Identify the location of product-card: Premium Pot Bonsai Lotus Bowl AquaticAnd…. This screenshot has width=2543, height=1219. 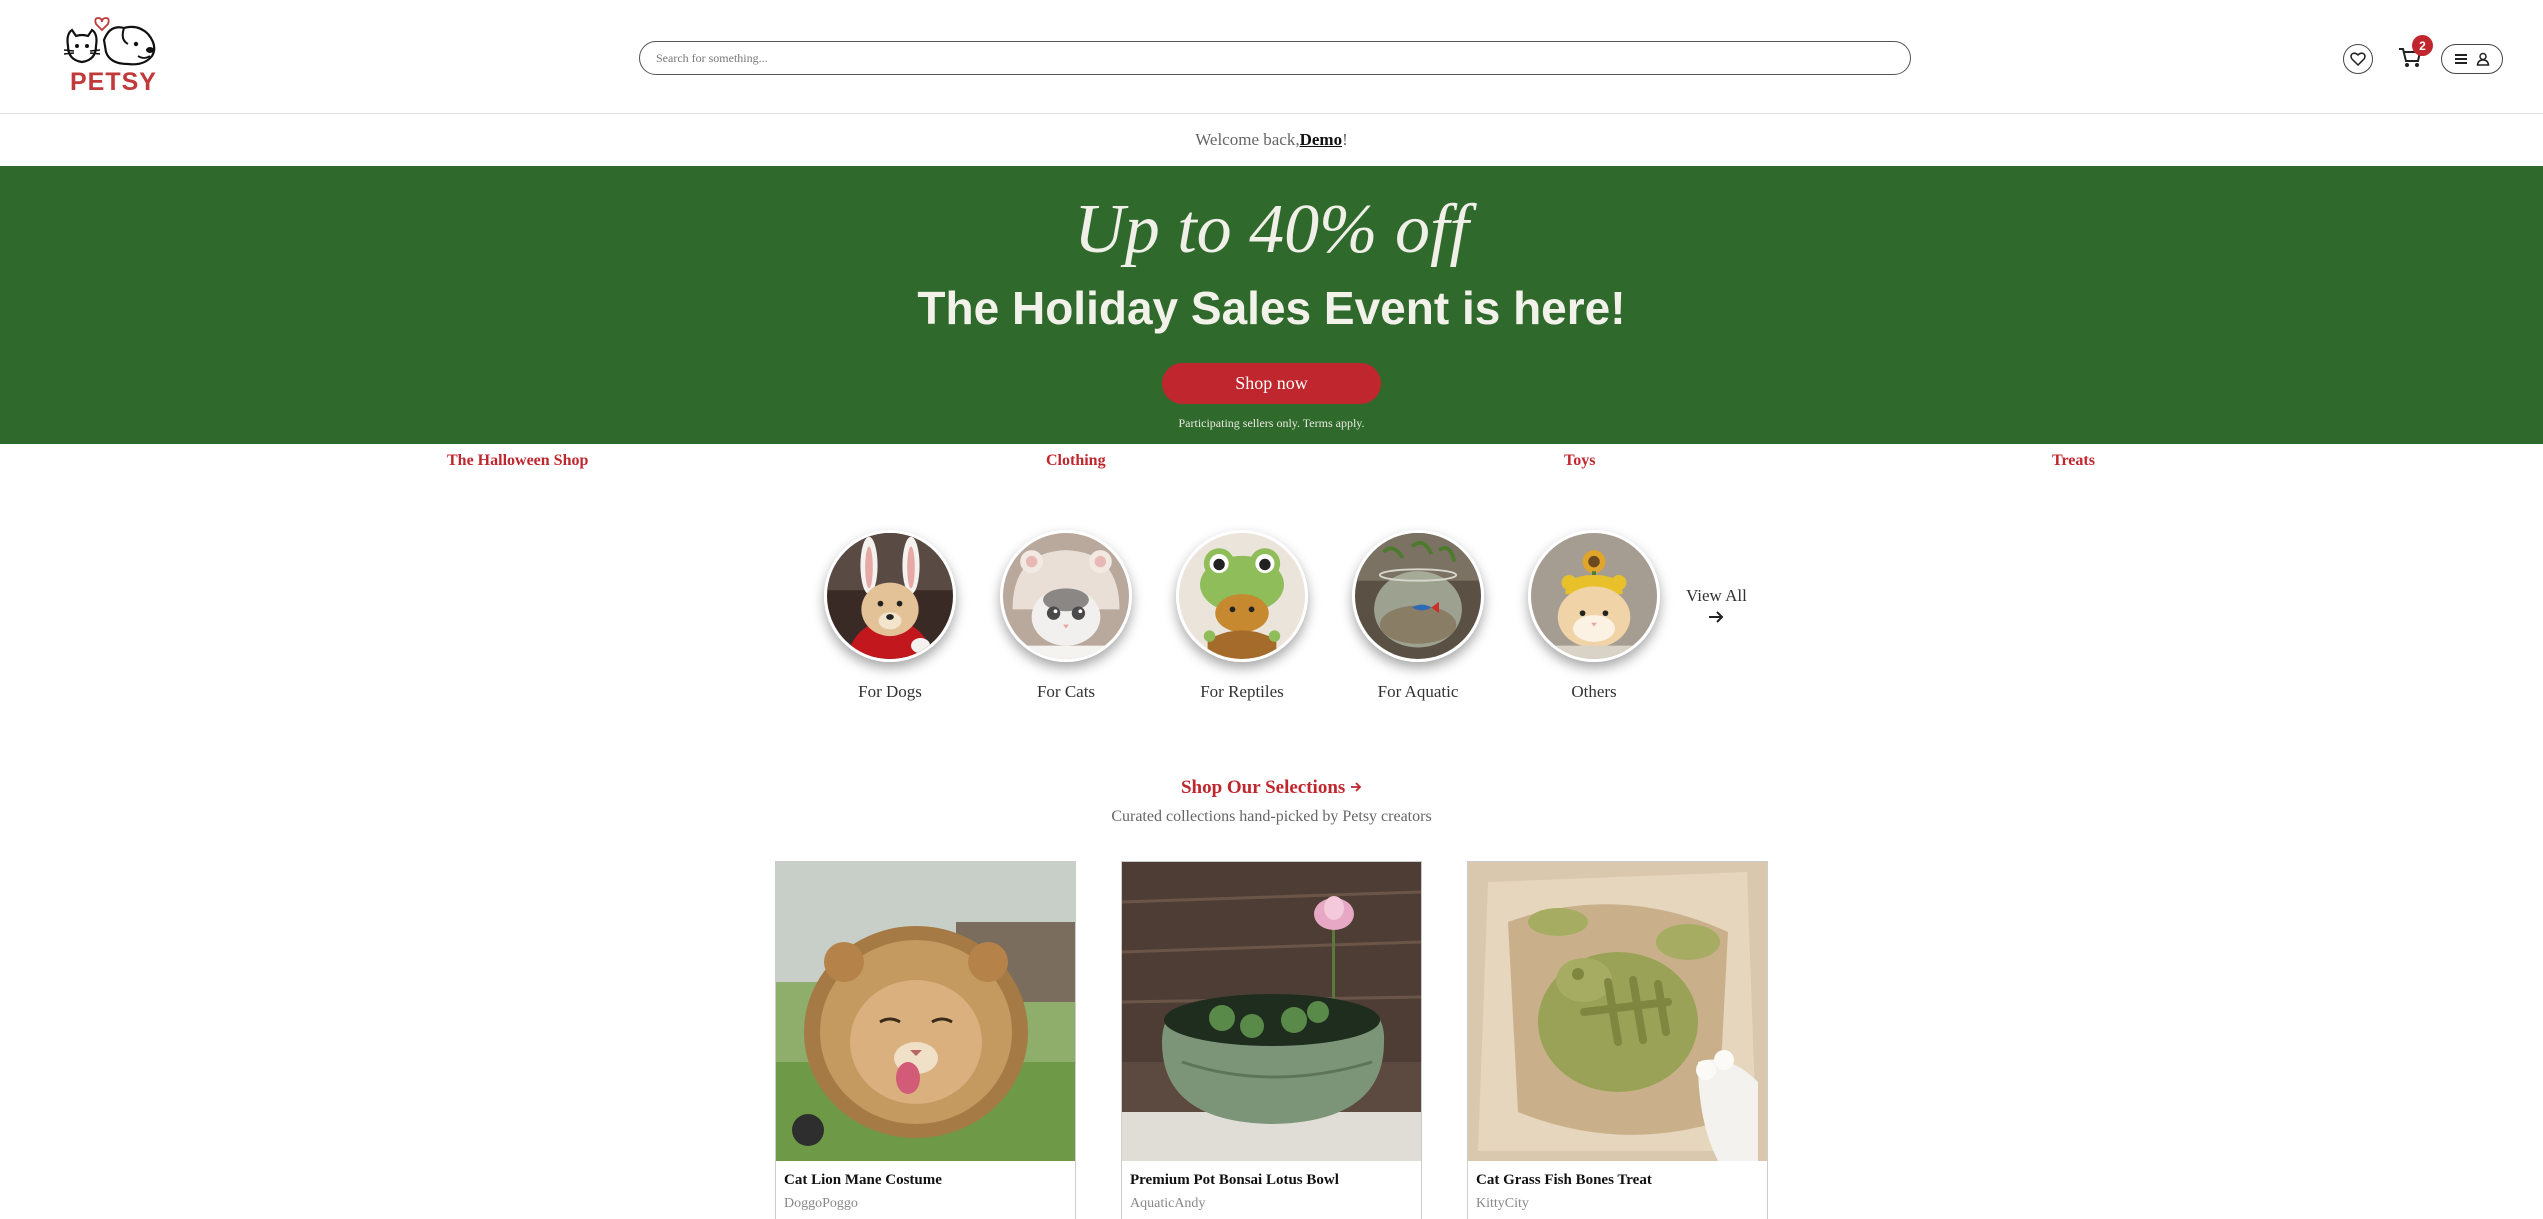
(1271, 1040).